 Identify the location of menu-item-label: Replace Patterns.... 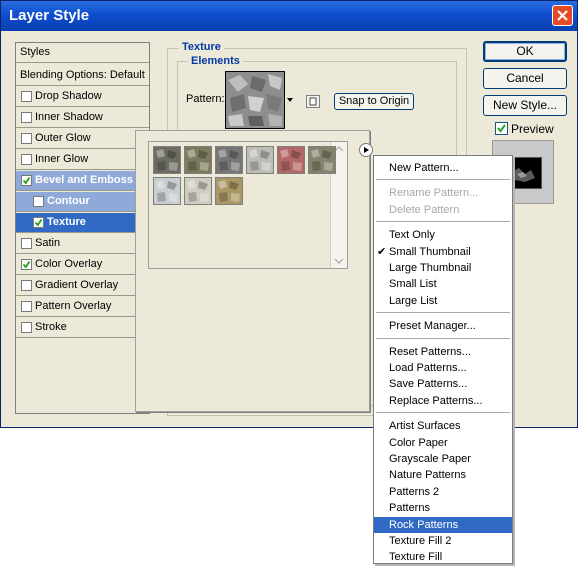
(436, 400).